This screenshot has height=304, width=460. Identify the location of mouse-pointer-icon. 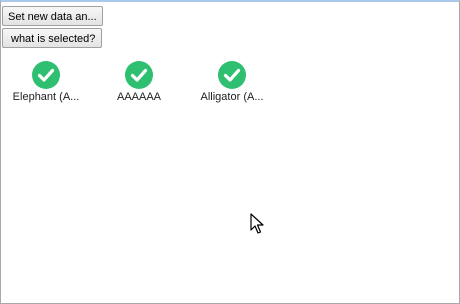
(257, 223).